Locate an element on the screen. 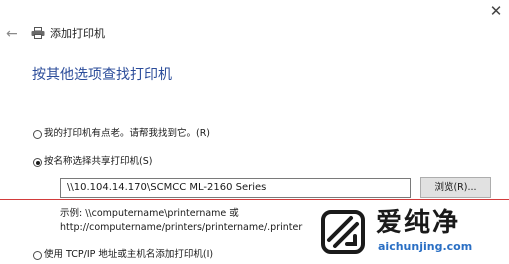 The height and width of the screenshot is (264, 509). close-button: ✕ is located at coordinates (496, 11).